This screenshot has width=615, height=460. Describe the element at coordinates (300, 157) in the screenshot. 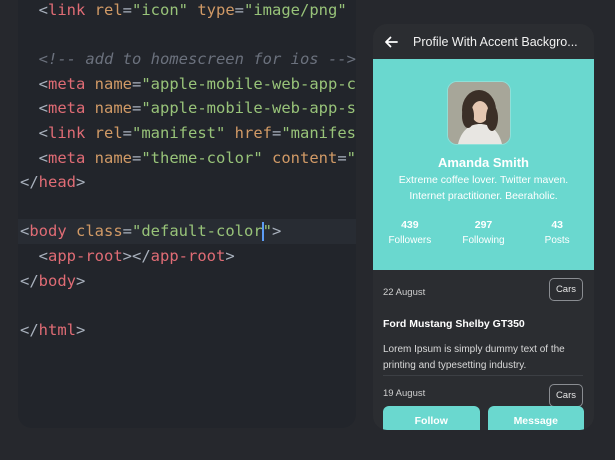

I see `code-token: content` at that location.